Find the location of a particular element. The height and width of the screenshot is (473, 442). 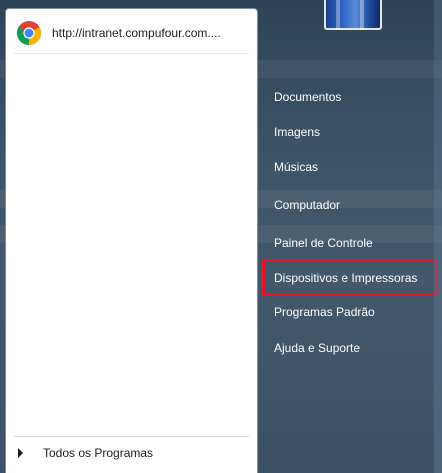

menu-item-programas-padrao: Programas Padrão is located at coordinates (350, 312).